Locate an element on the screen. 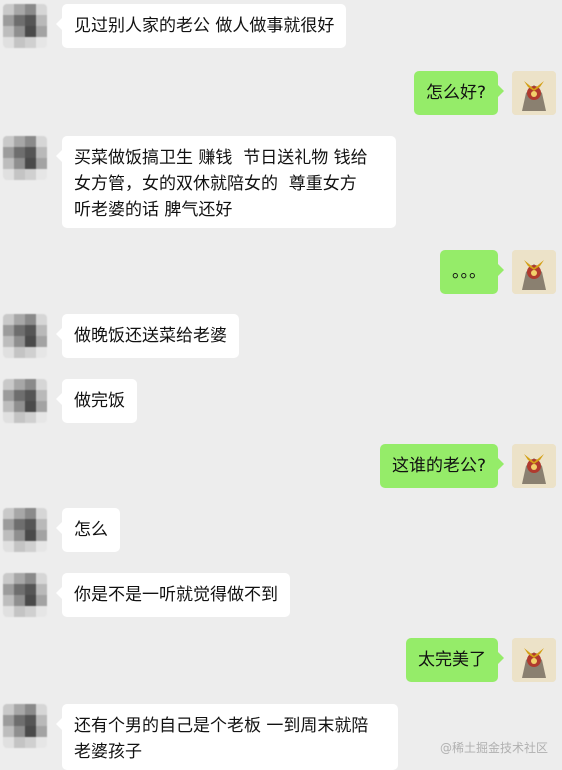  incoming-message-bubble: 你是不是一听就觉得做不到 is located at coordinates (173, 595).